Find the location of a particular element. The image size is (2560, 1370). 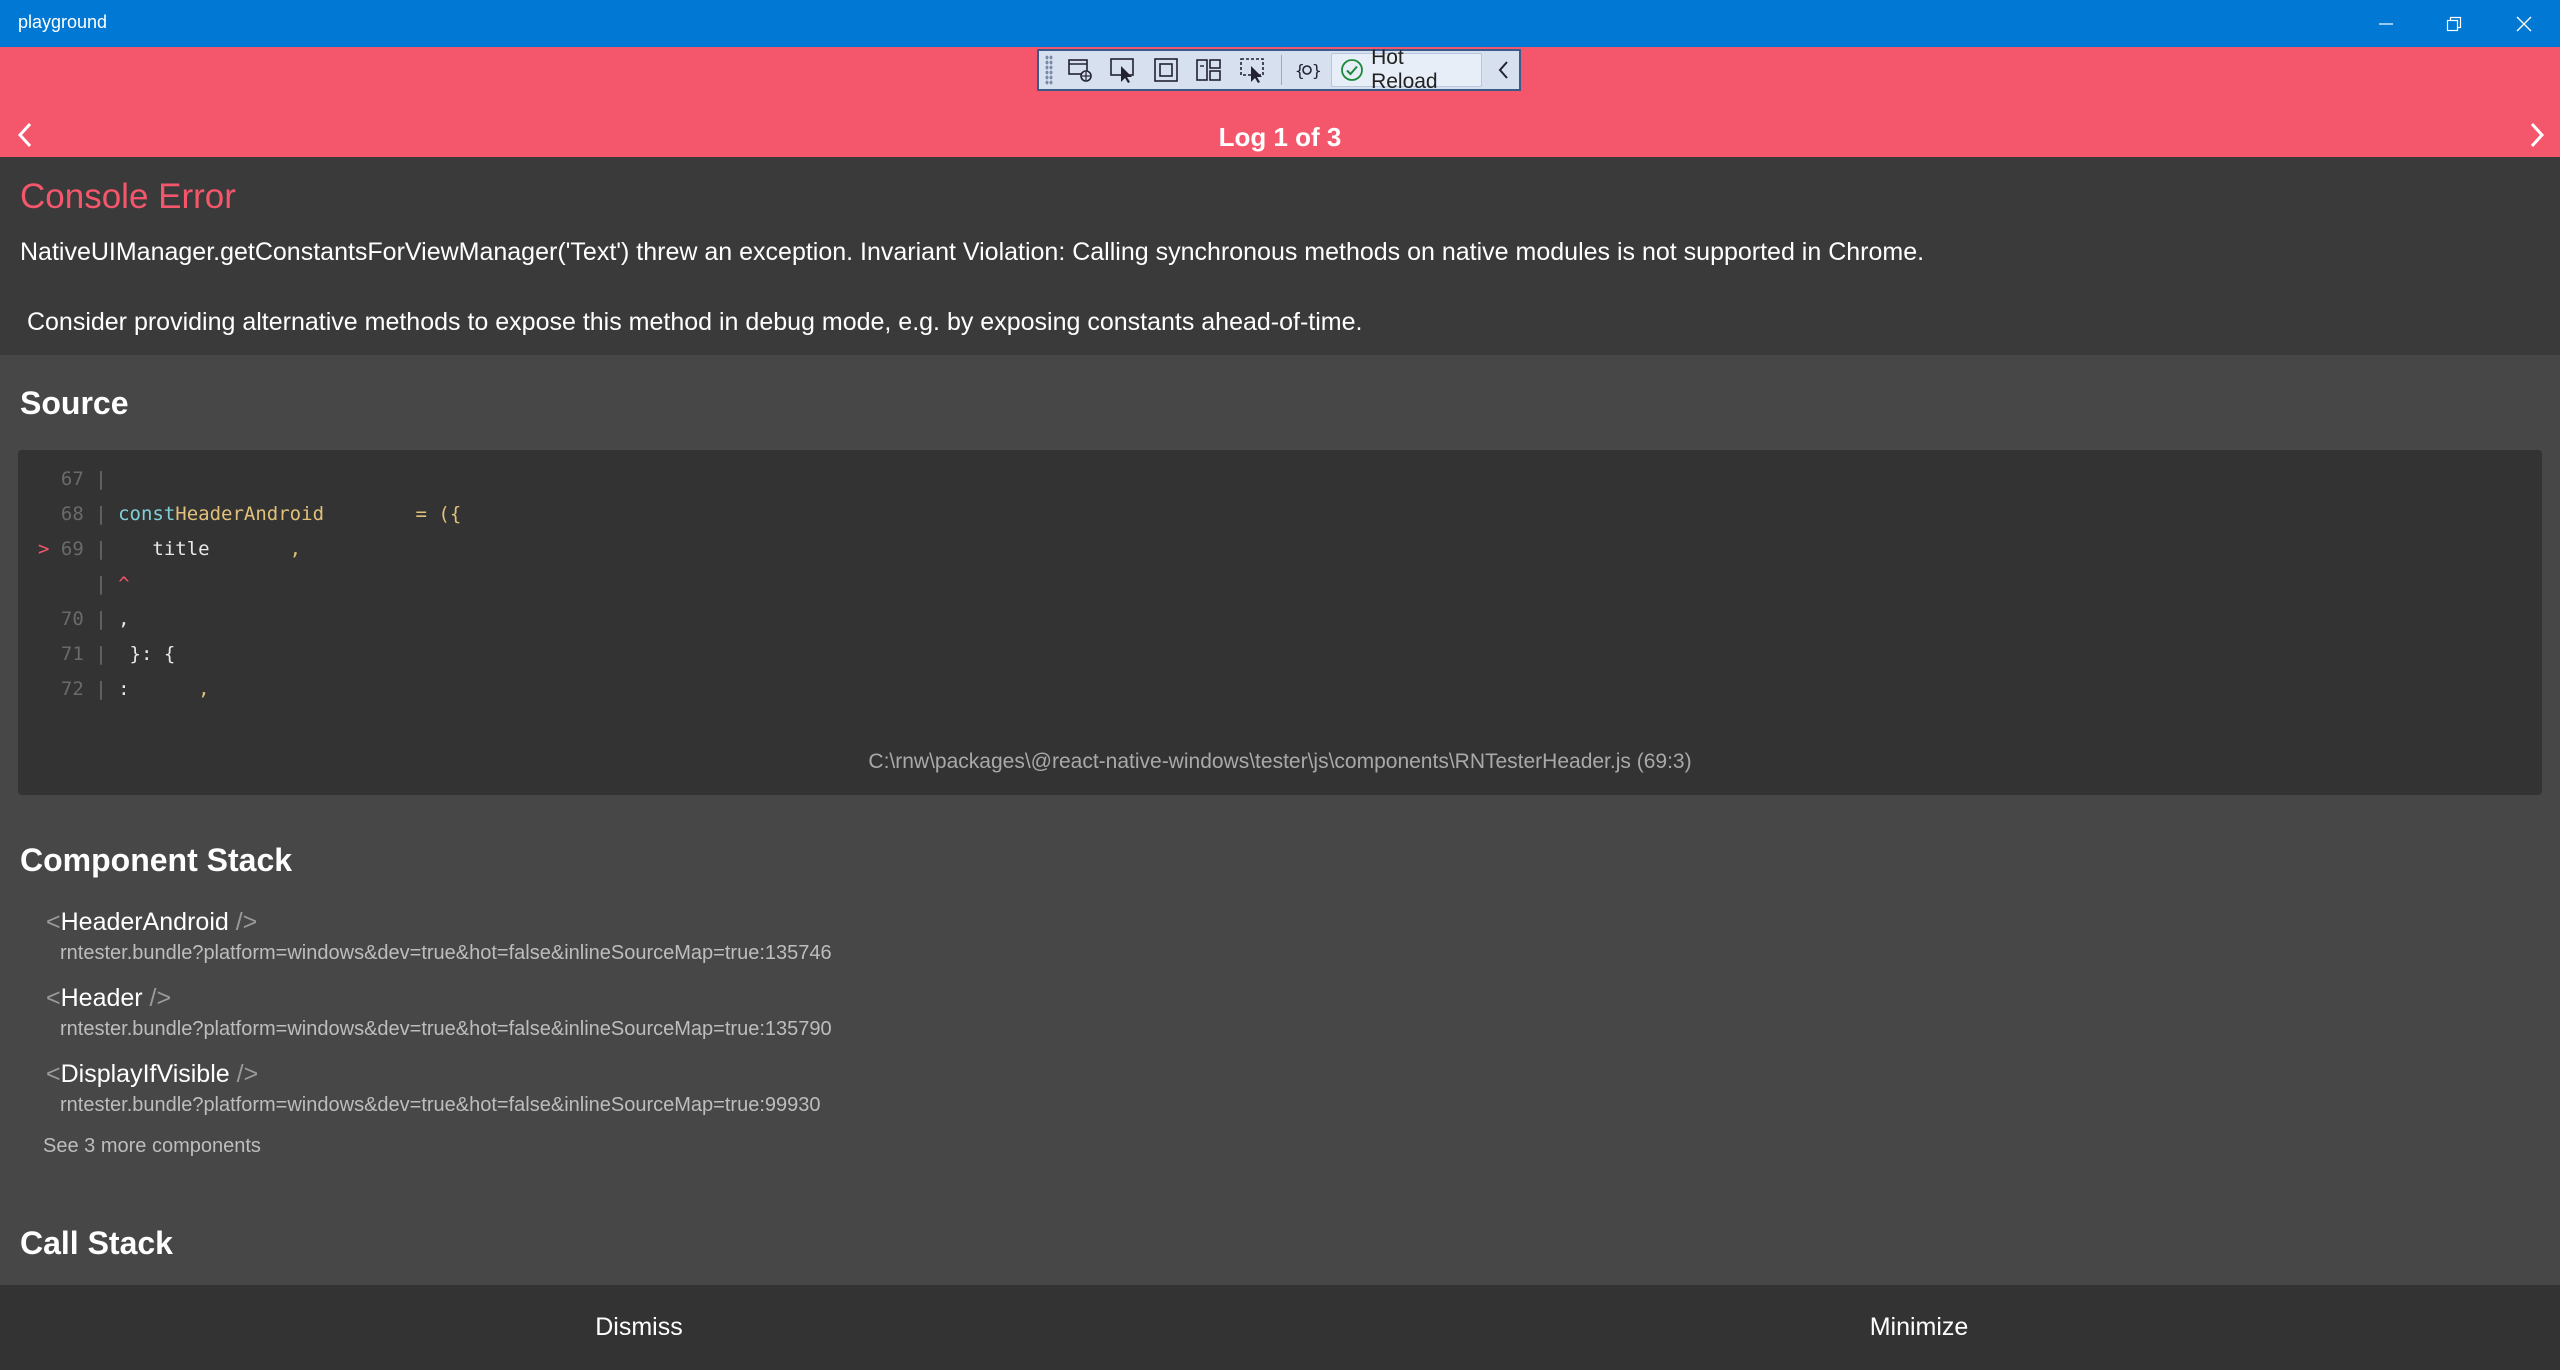

source-section-title: Source is located at coordinates (74, 403).